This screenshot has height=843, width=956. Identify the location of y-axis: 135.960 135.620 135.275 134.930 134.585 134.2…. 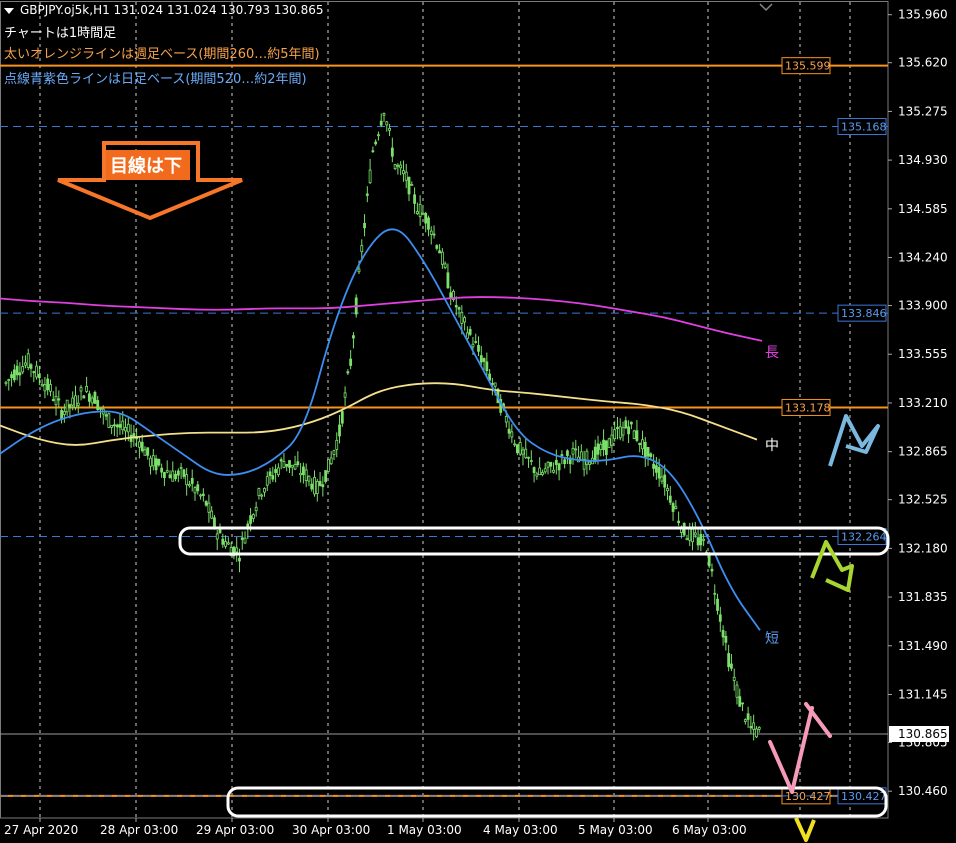
(918, 403).